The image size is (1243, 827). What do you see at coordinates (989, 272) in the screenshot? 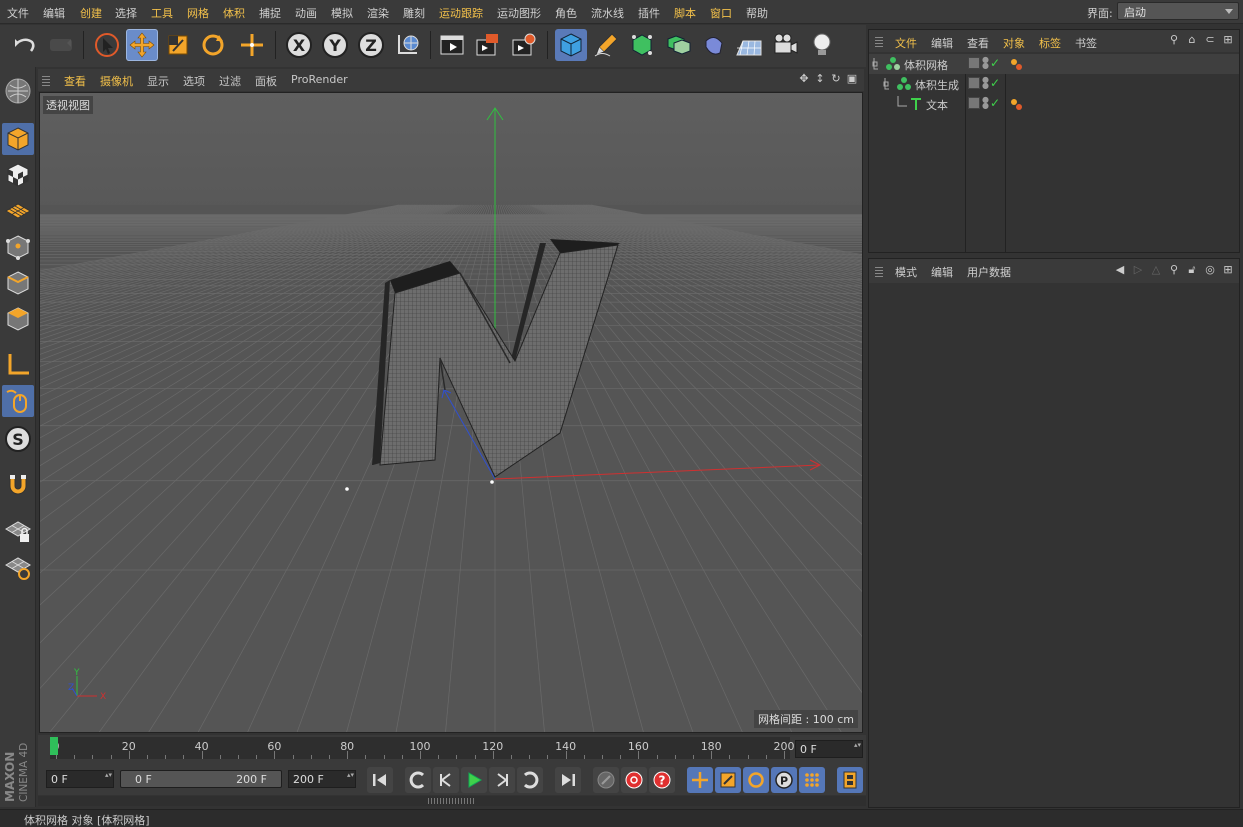
I see `am-menu-user-data: 用户数据` at bounding box center [989, 272].